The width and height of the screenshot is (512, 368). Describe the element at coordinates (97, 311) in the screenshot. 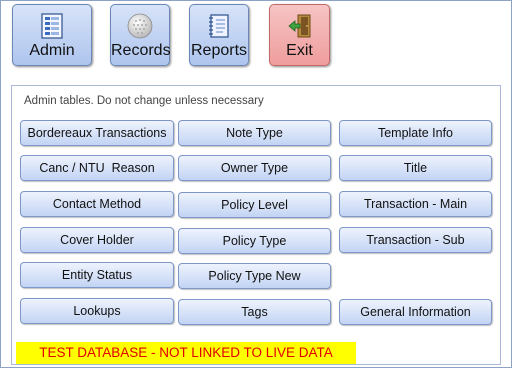

I see `lookups-button: Lookups` at that location.